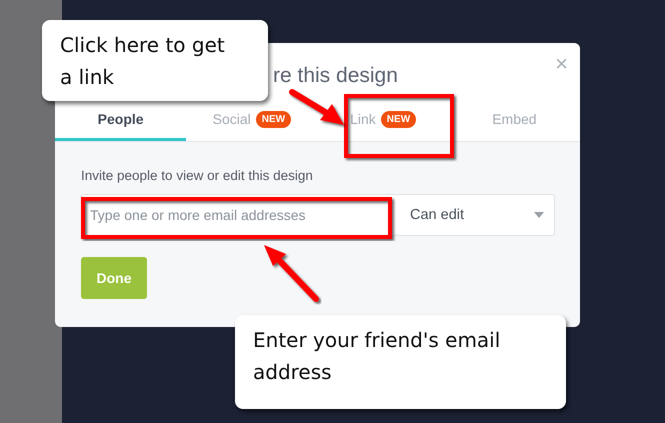 Image resolution: width=665 pixels, height=423 pixels. Describe the element at coordinates (252, 120) in the screenshot. I see `tab: Social NEW` at that location.